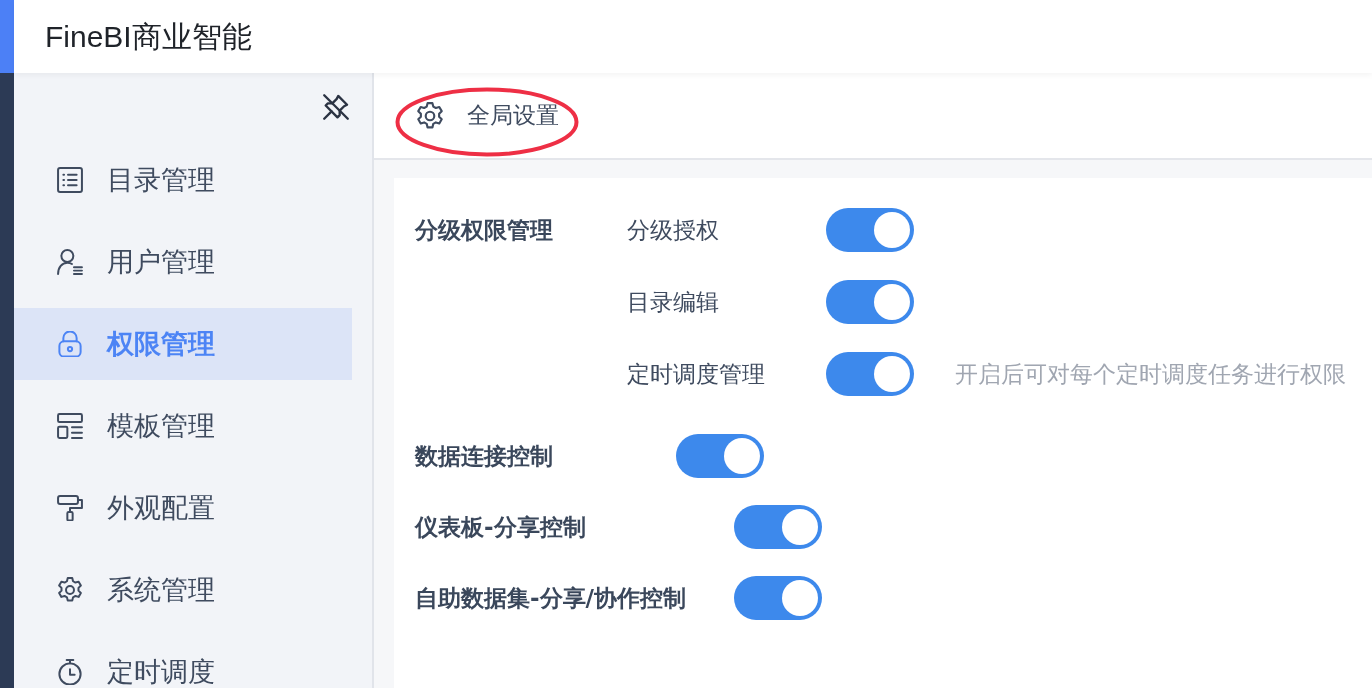 This screenshot has width=1372, height=688. What do you see at coordinates (484, 230) in the screenshot?
I see `group-label: 分级权限管理` at bounding box center [484, 230].